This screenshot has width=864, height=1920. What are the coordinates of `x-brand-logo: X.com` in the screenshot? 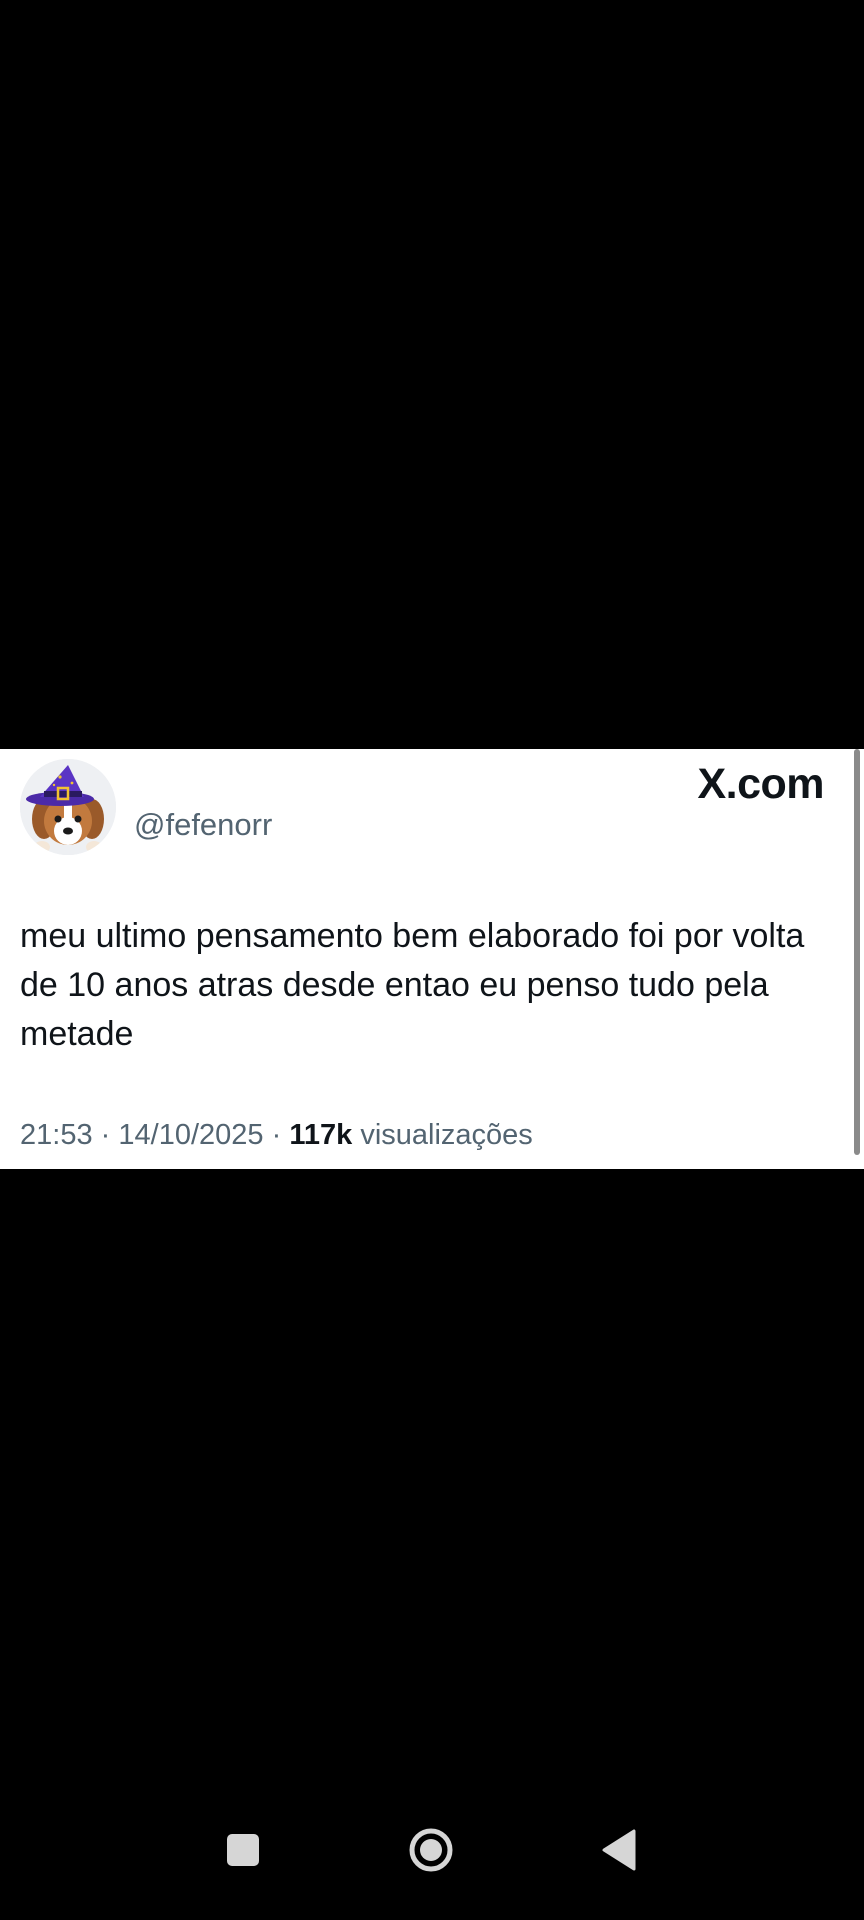 It's located at (760, 784).